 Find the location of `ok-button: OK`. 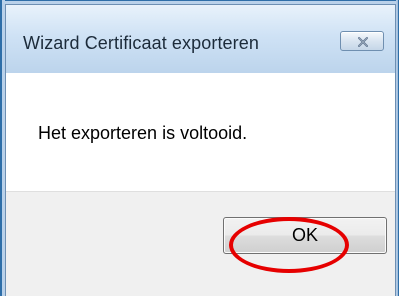

ok-button: OK is located at coordinates (305, 235).